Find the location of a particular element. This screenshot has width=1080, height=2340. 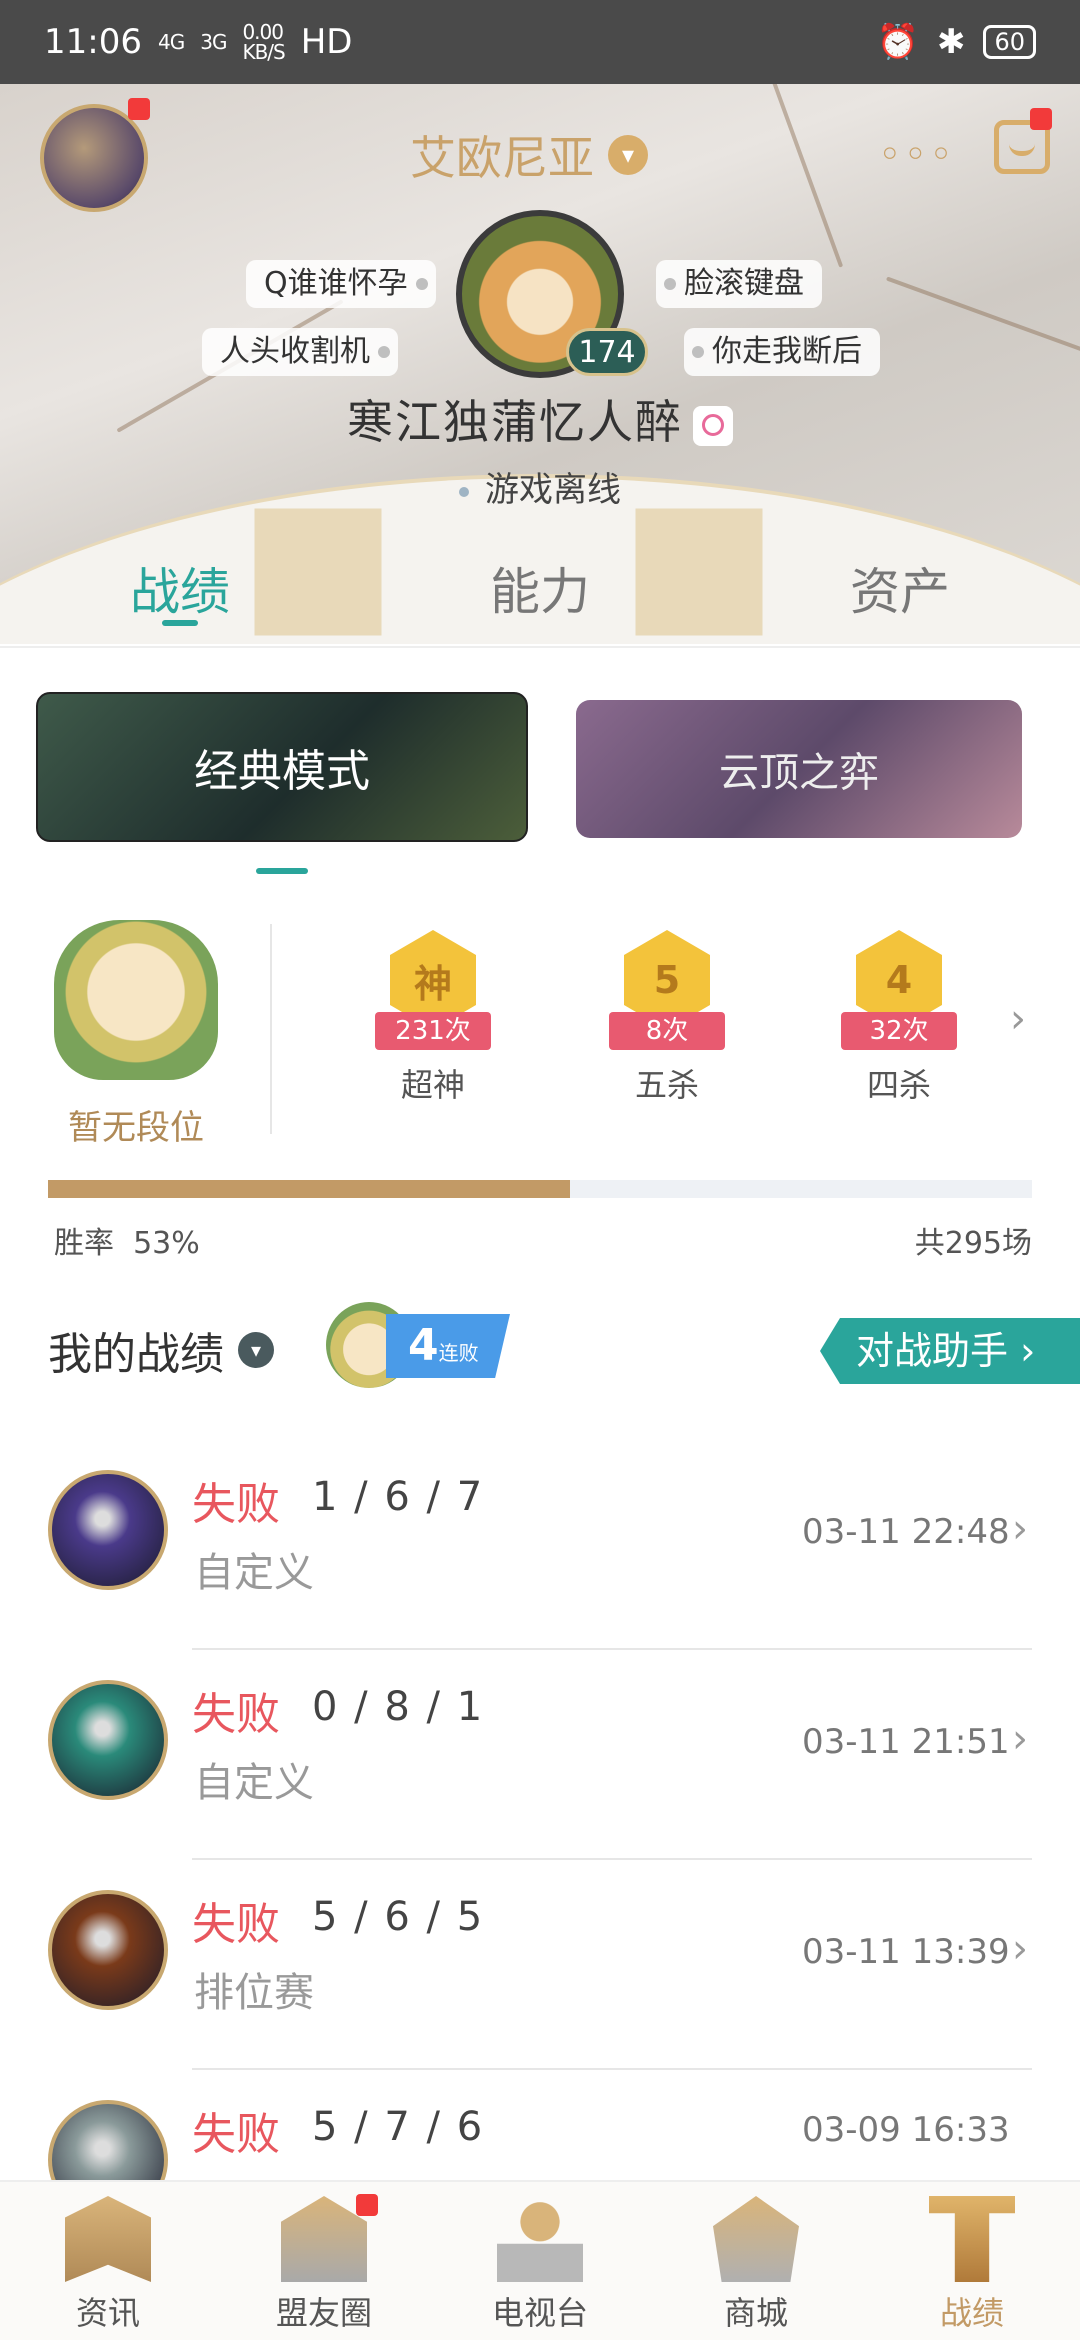

nav-tv: 电视台 is located at coordinates (540, 2261).